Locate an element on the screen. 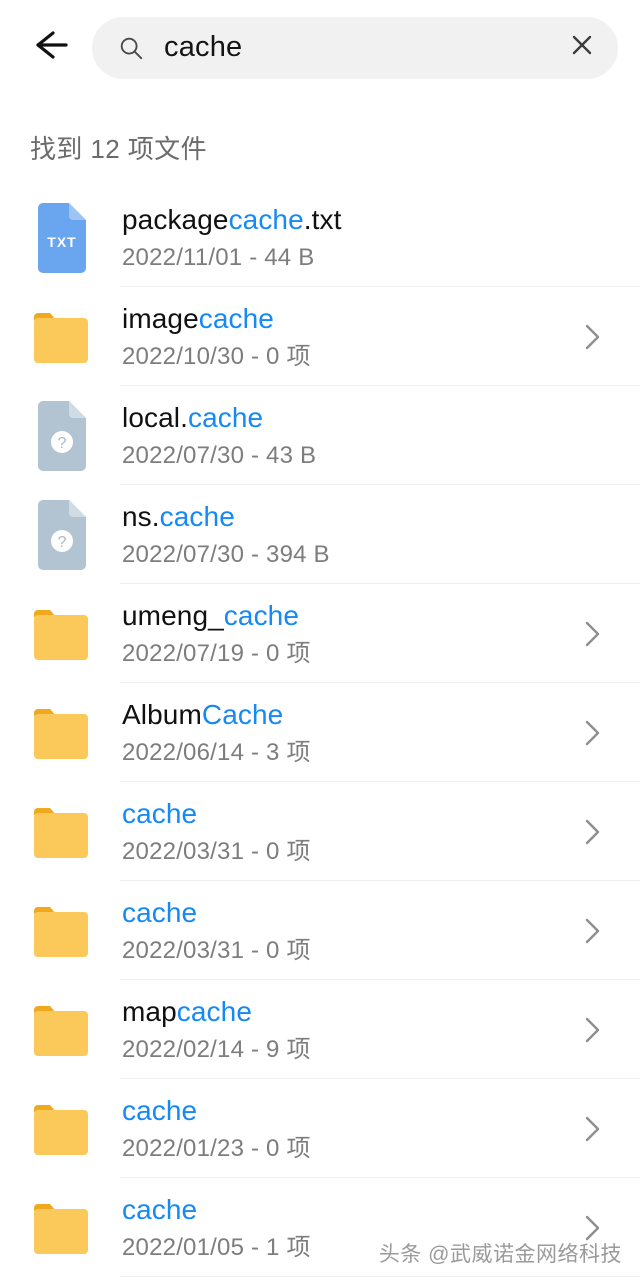 This screenshot has width=640, height=1280. file-name-prefix: map is located at coordinates (149, 1012).